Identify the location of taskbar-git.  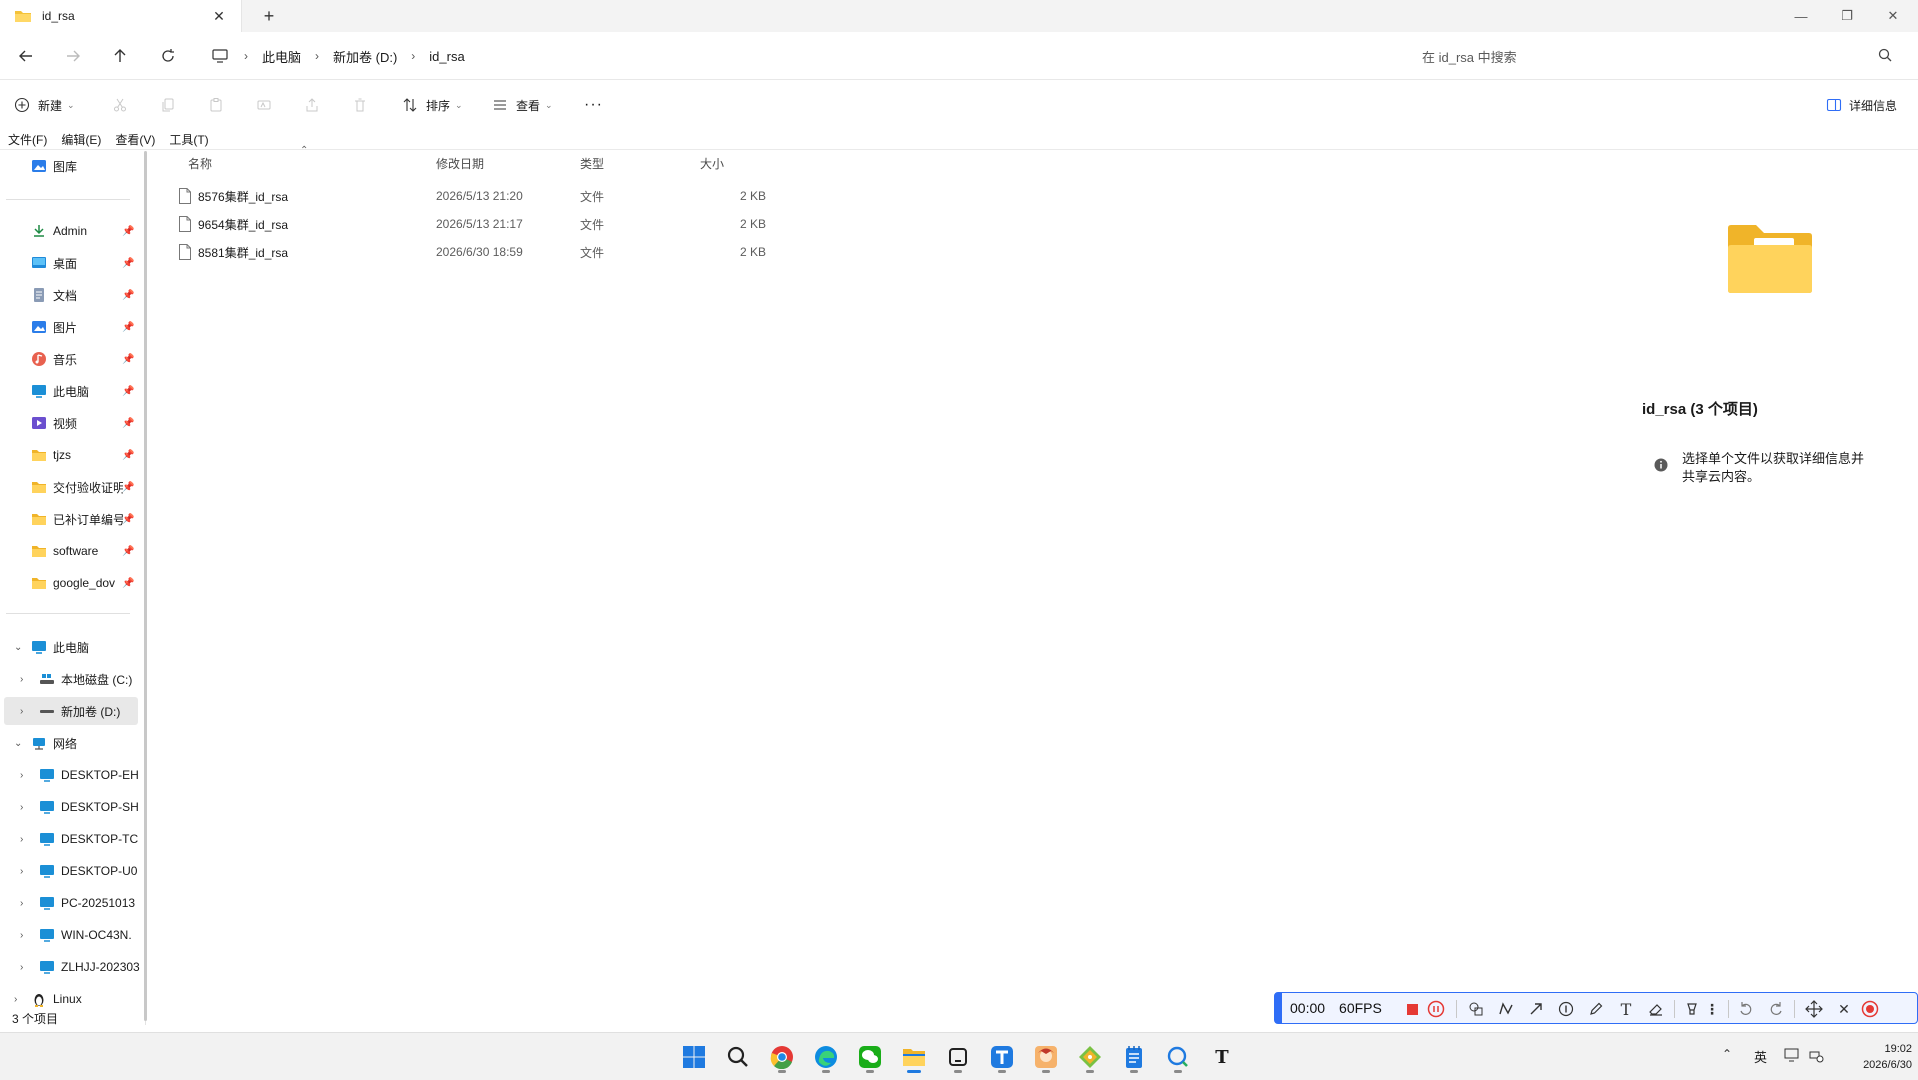
(1090, 1057).